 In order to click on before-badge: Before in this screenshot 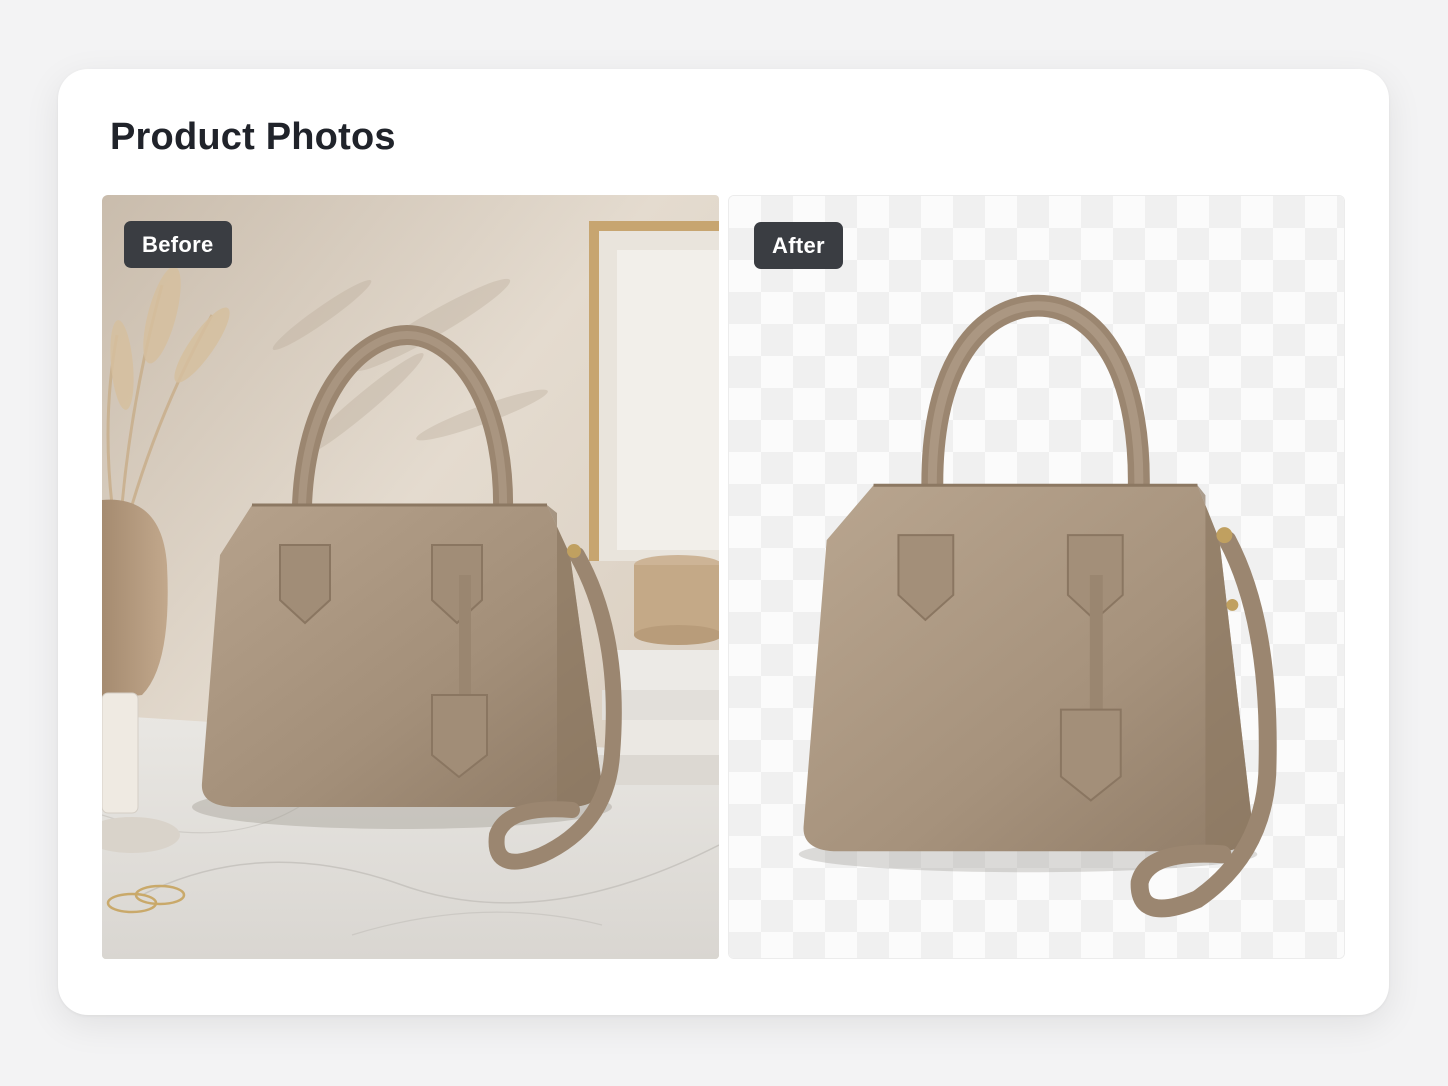, I will do `click(178, 244)`.